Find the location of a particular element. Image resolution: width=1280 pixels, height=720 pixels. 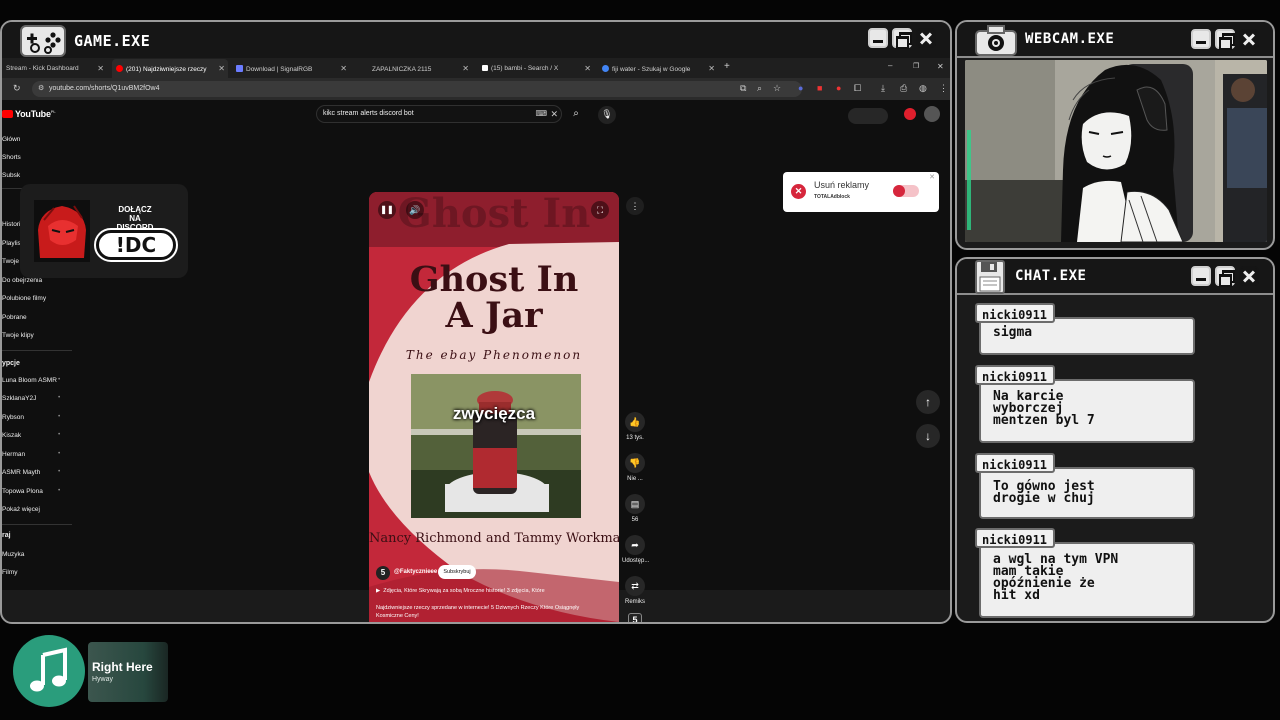

new-tab-icon: + is located at coordinates (729, 68).